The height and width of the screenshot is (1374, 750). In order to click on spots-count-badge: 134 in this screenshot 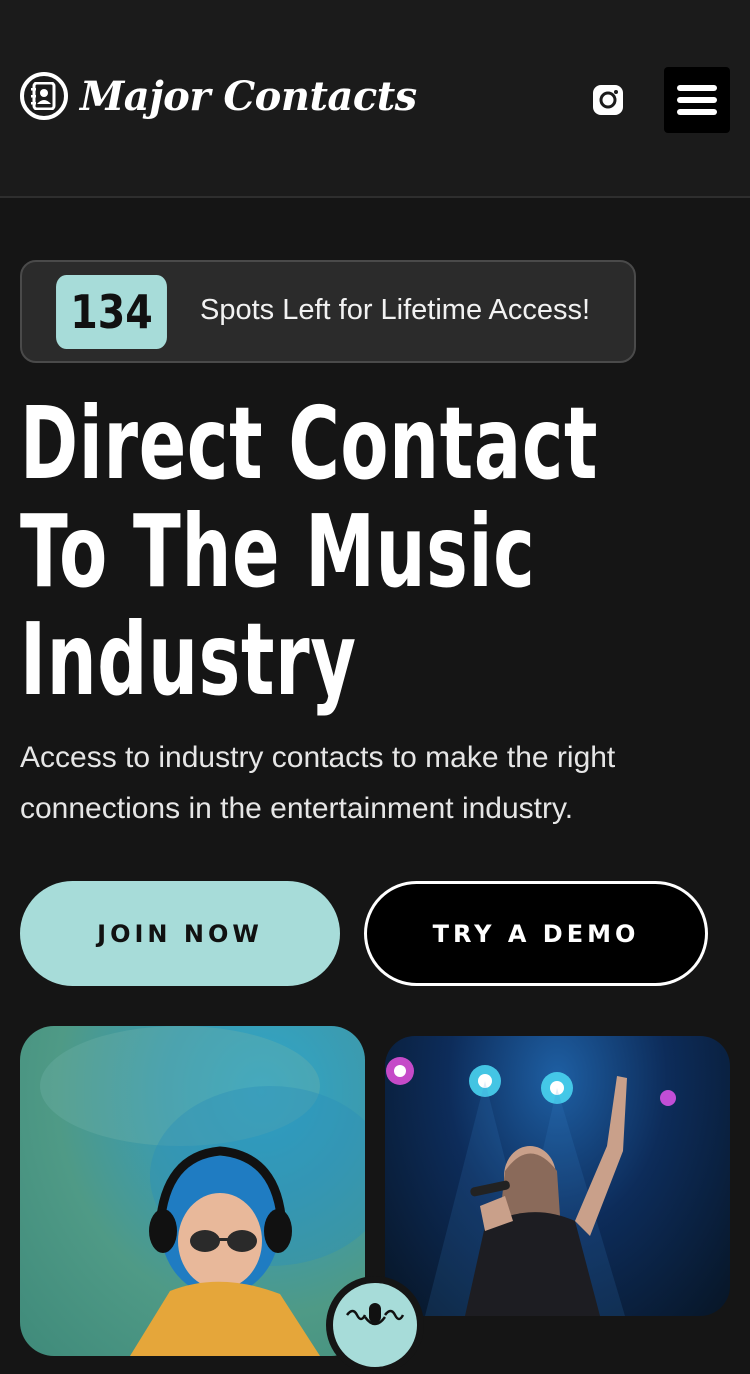, I will do `click(111, 312)`.